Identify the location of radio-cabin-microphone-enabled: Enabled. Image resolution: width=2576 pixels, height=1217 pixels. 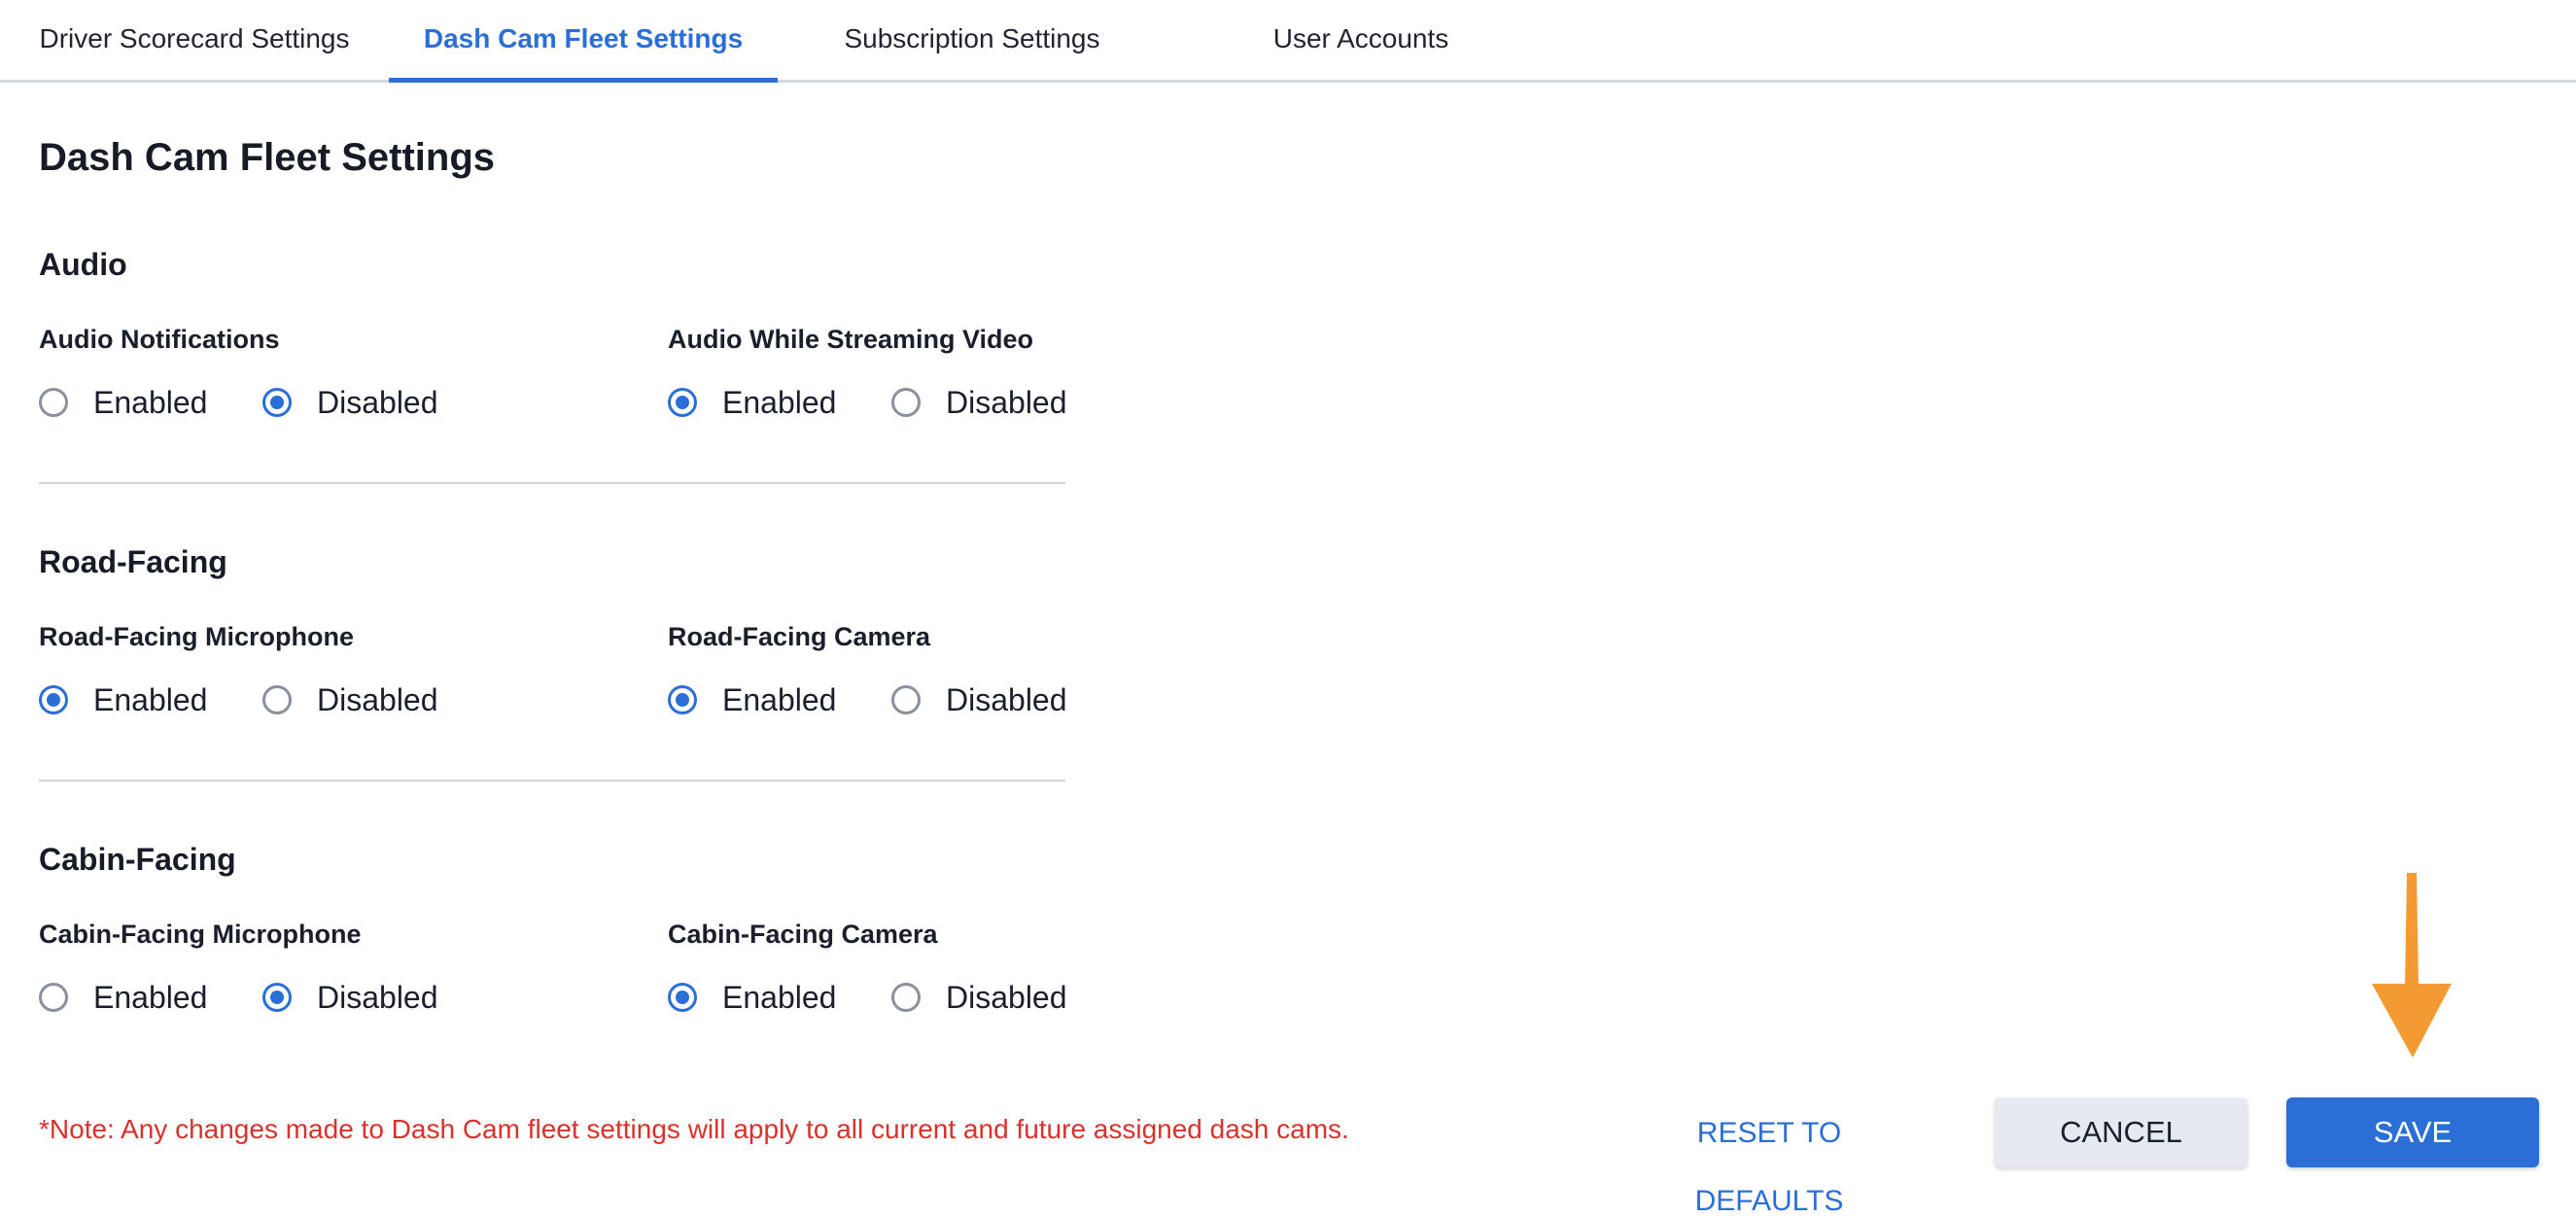
(123, 997).